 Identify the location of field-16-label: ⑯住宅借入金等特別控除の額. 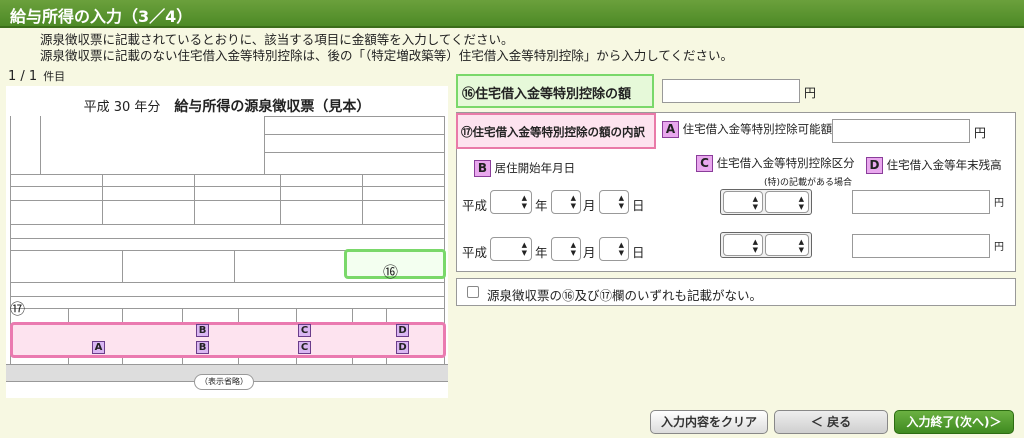
(547, 94).